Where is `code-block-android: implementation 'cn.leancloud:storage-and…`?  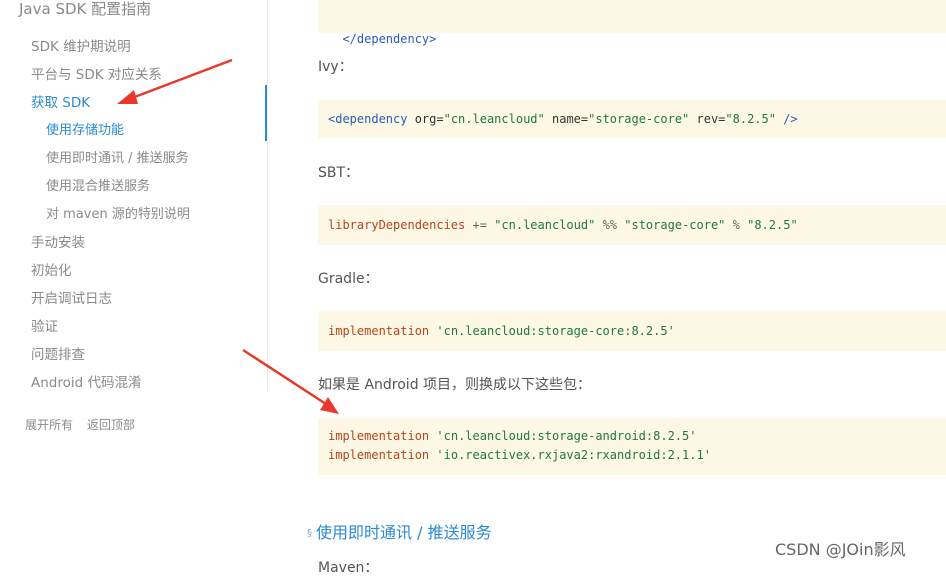 code-block-android: implementation 'cn.leancloud:storage-and… is located at coordinates (632, 446).